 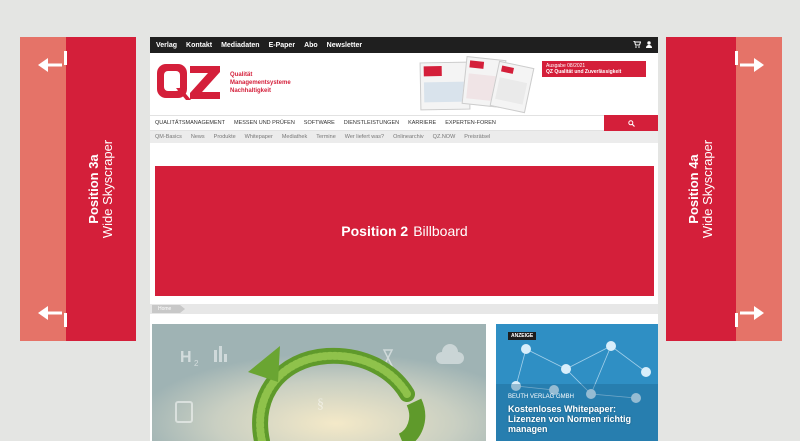 What do you see at coordinates (707, 189) in the screenshot?
I see `skyscraper-right-kind: Wide Skyscraper` at bounding box center [707, 189].